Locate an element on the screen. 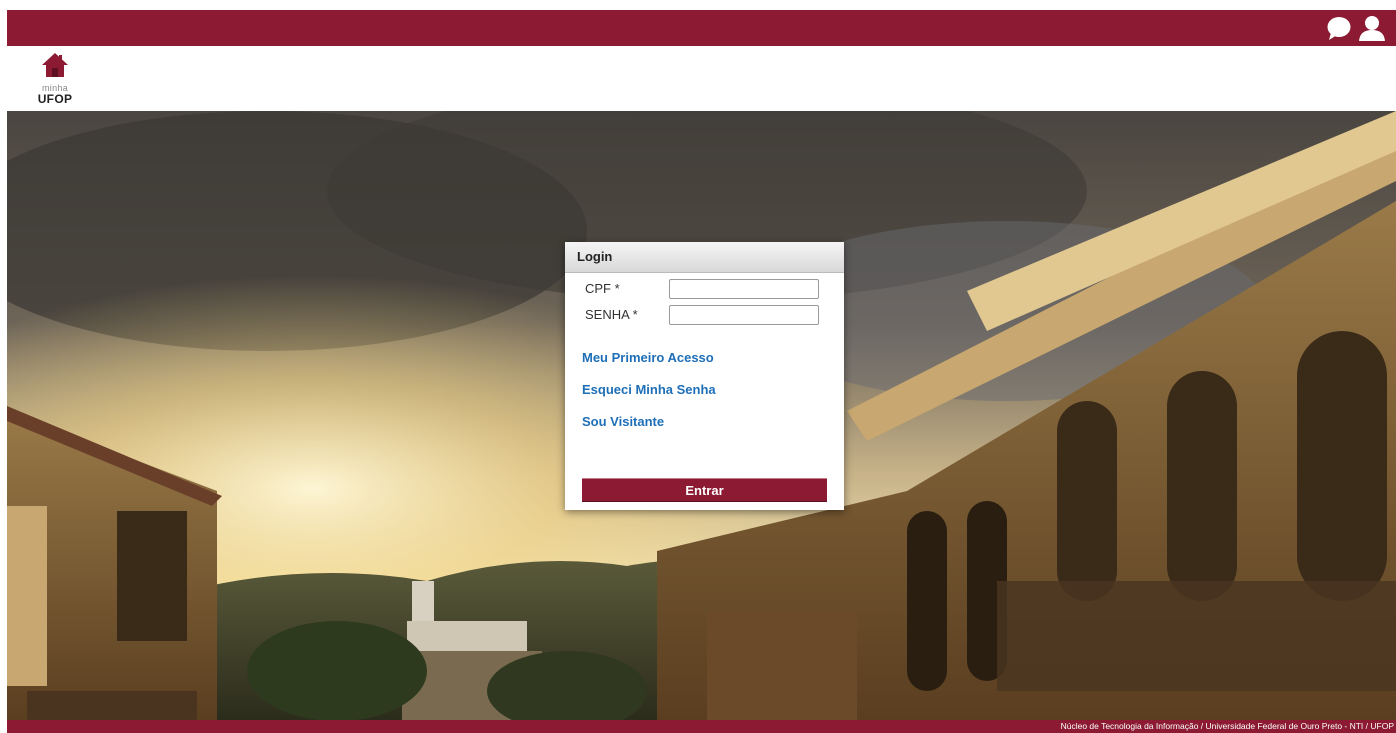  user-icon is located at coordinates (1372, 28).